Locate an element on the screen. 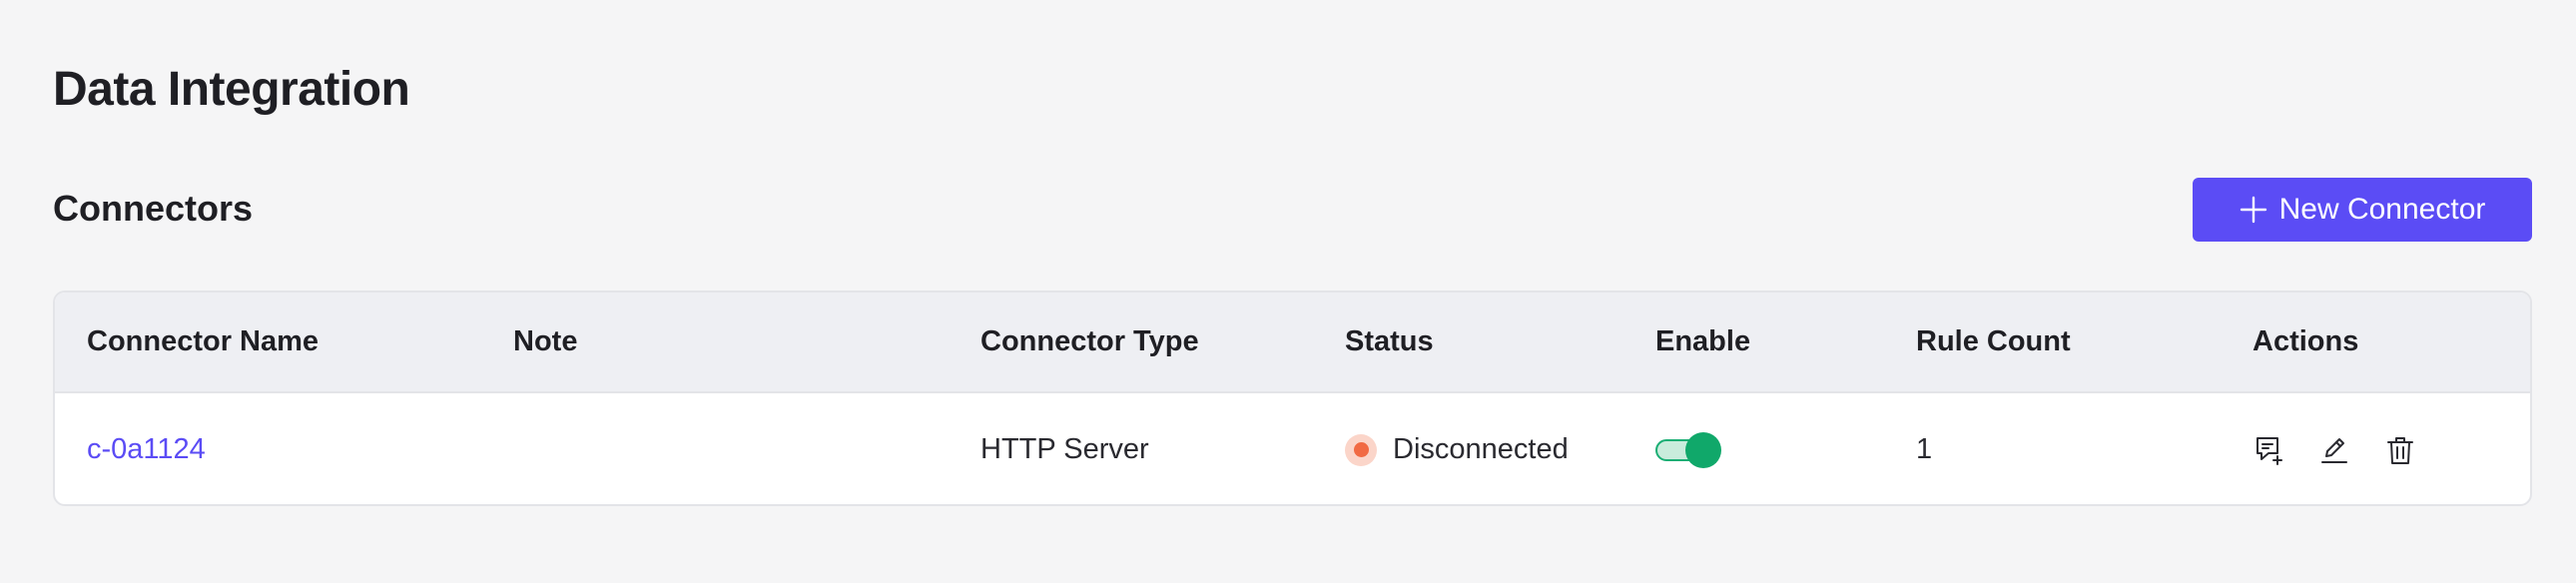 The image size is (2576, 583). column-header-rule-count: Rule Count is located at coordinates (1993, 341).